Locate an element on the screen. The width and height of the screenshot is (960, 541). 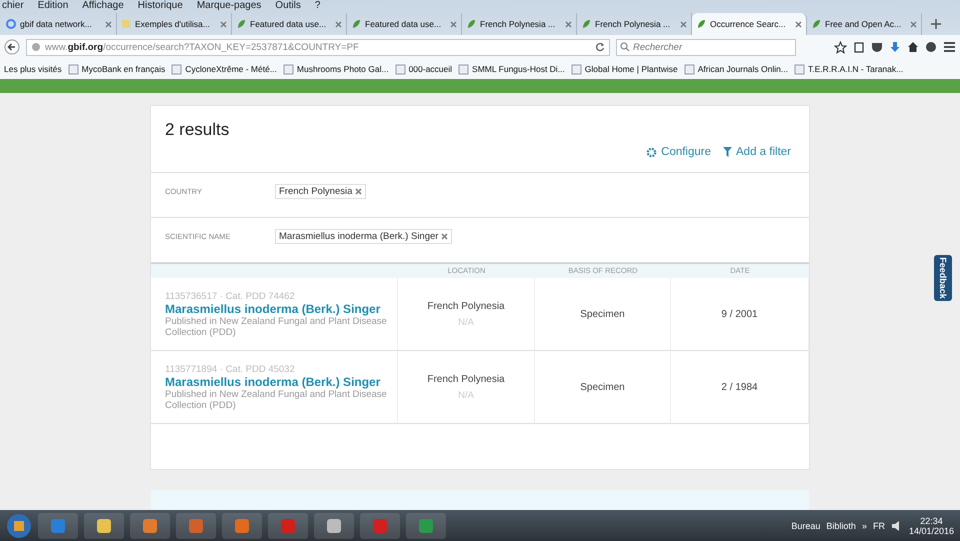
toolbar-label: Bureau is located at coordinates (805, 525).